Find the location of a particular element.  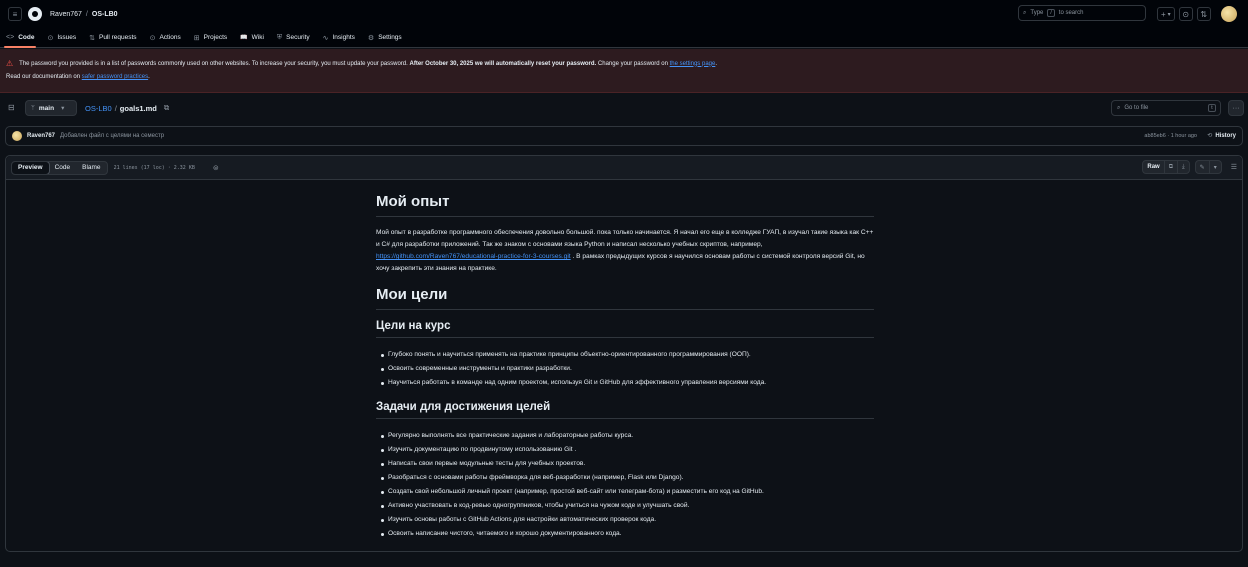

tab-insights: ∿ Insights is located at coordinates (339, 38).